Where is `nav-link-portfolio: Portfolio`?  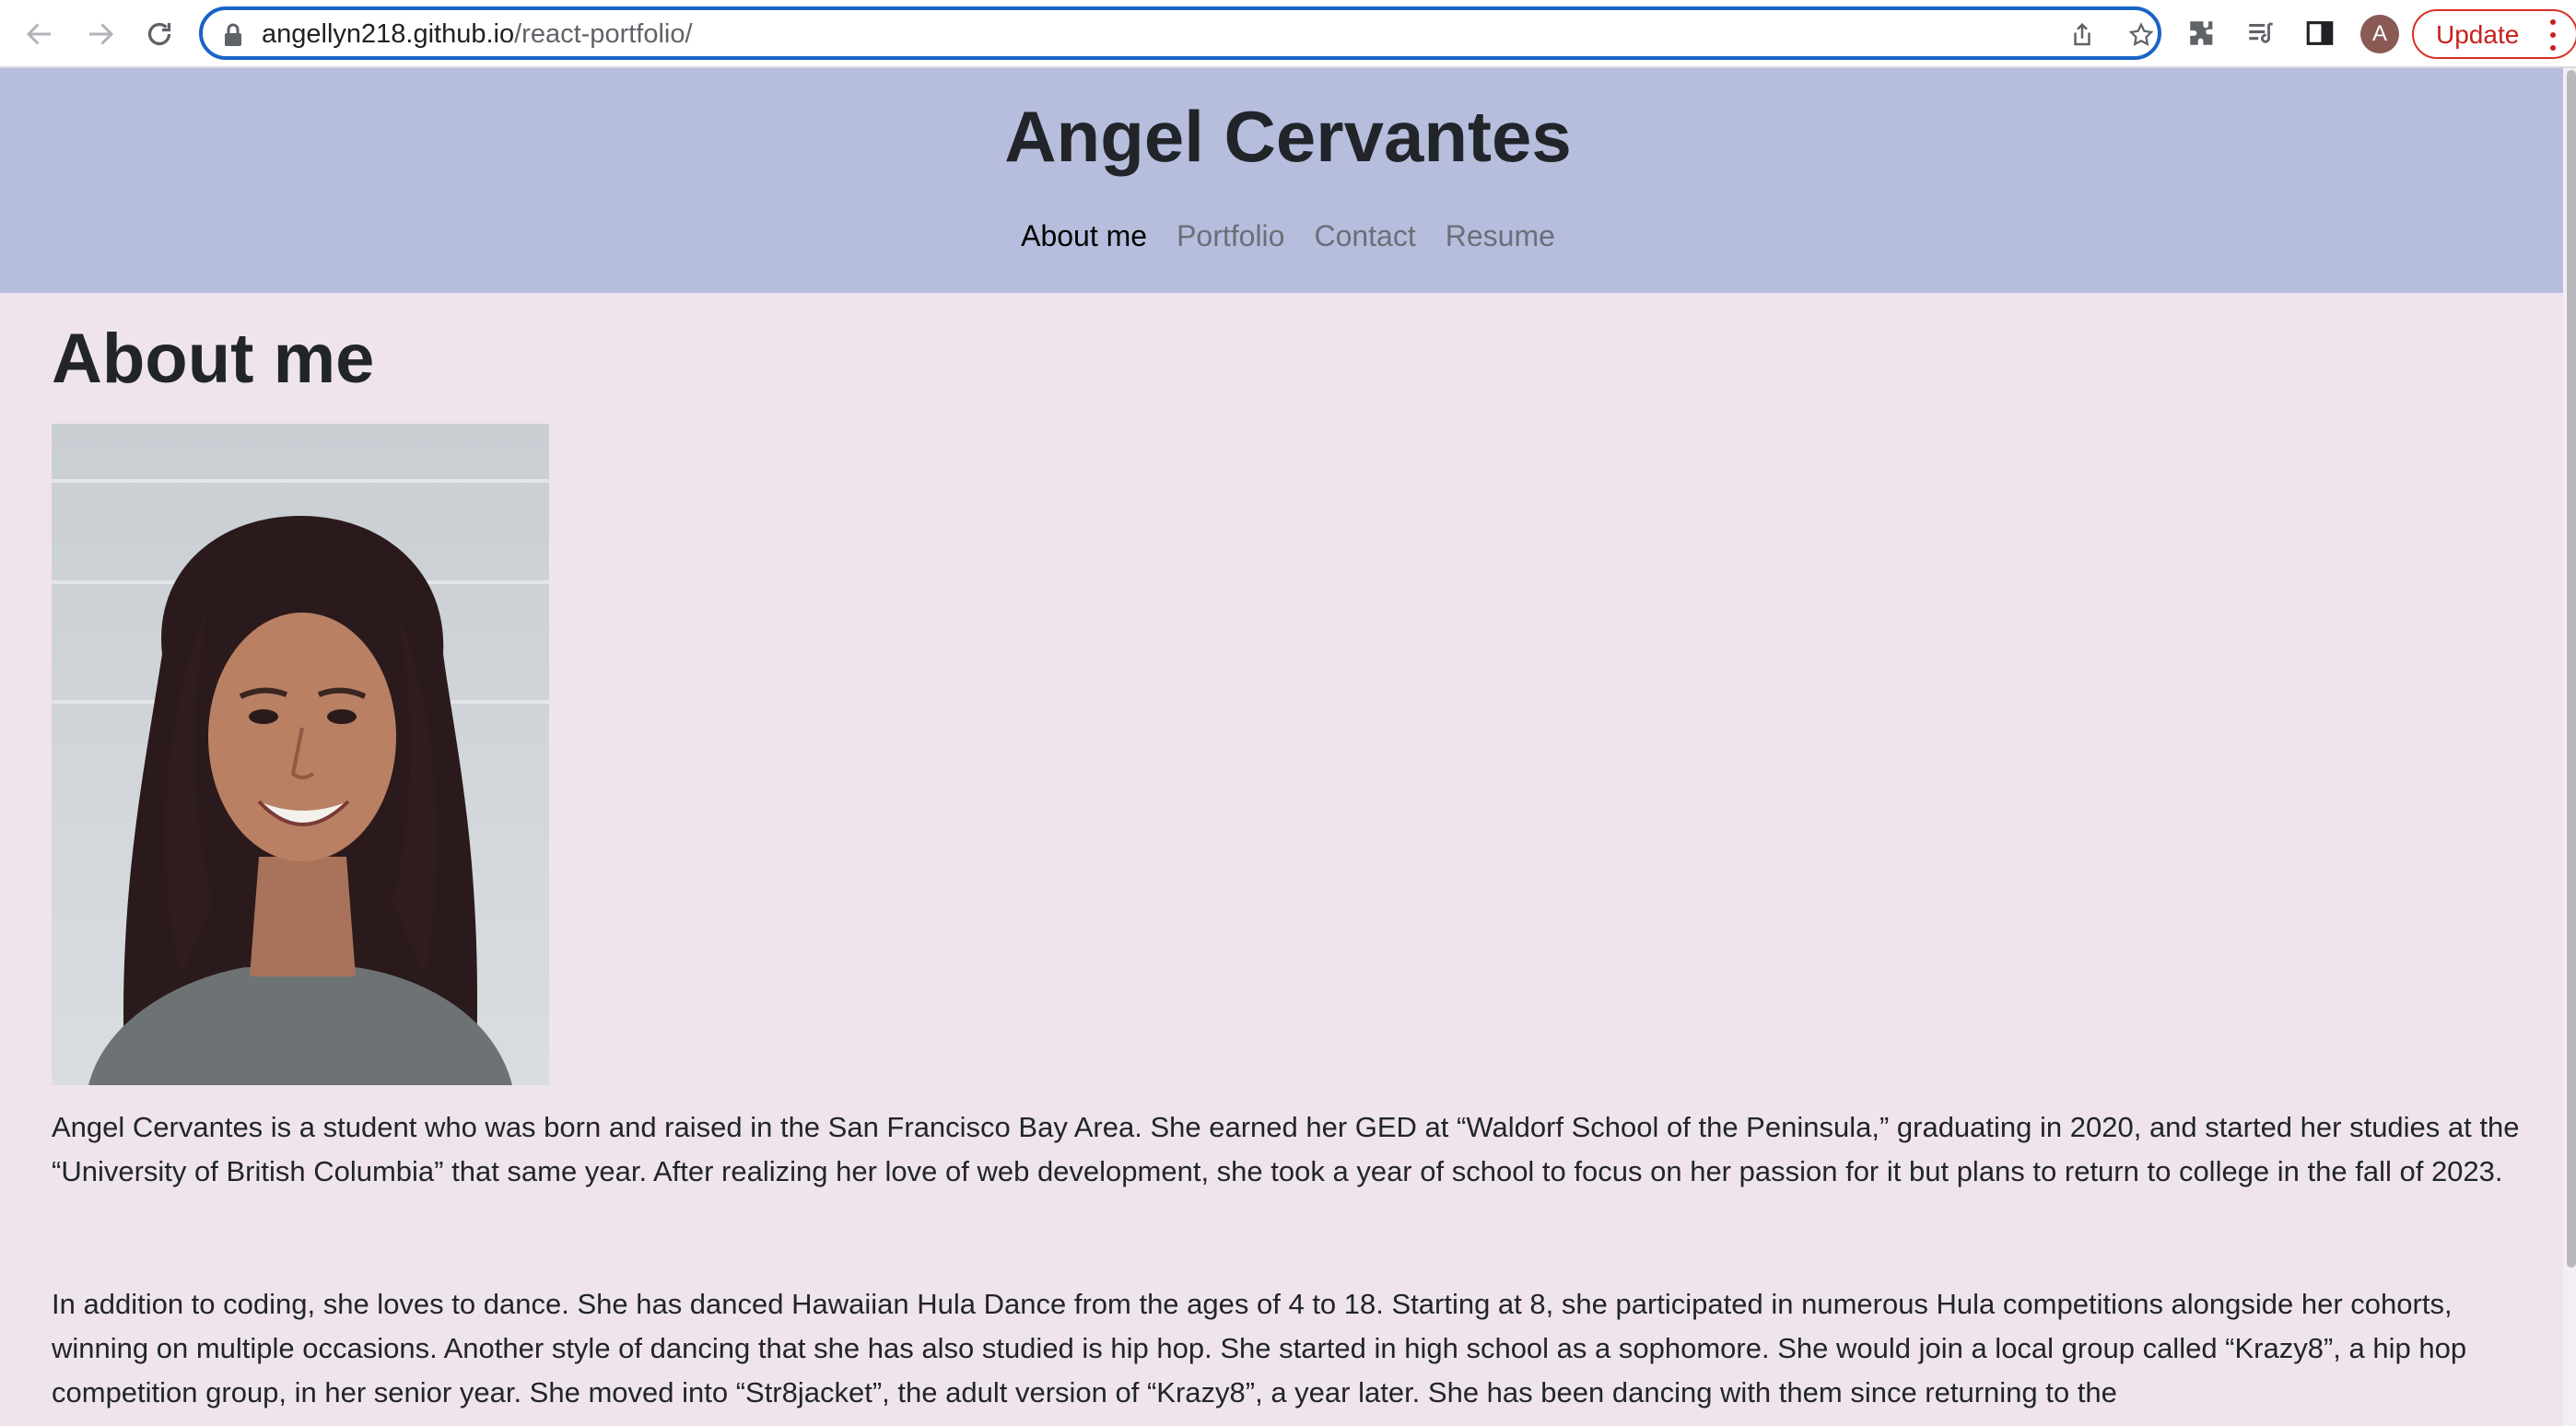
nav-link-portfolio: Portfolio is located at coordinates (1230, 236).